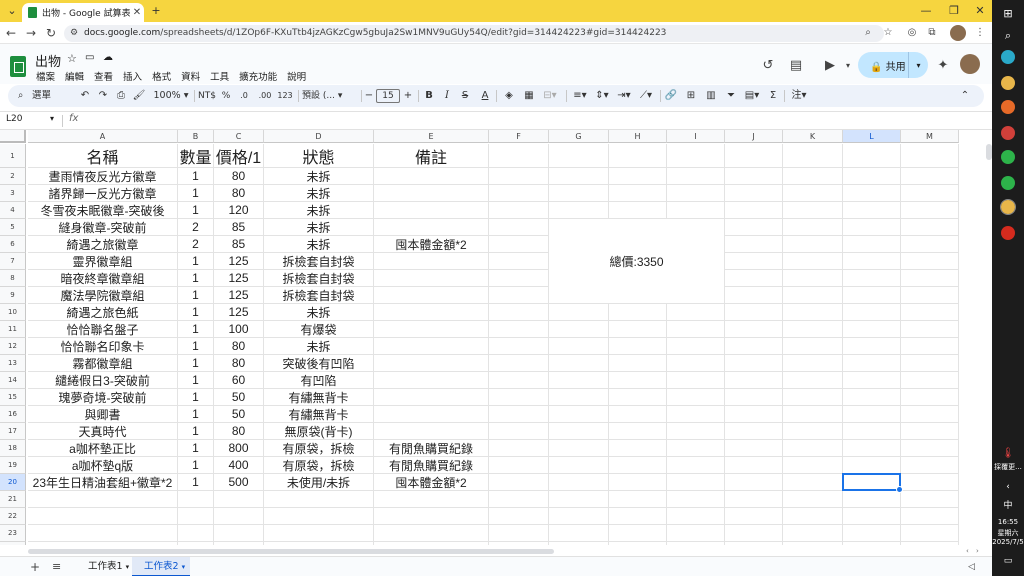 The height and width of the screenshot is (576, 1024). What do you see at coordinates (196, 431) in the screenshot?
I see `data-cell: 1` at bounding box center [196, 431].